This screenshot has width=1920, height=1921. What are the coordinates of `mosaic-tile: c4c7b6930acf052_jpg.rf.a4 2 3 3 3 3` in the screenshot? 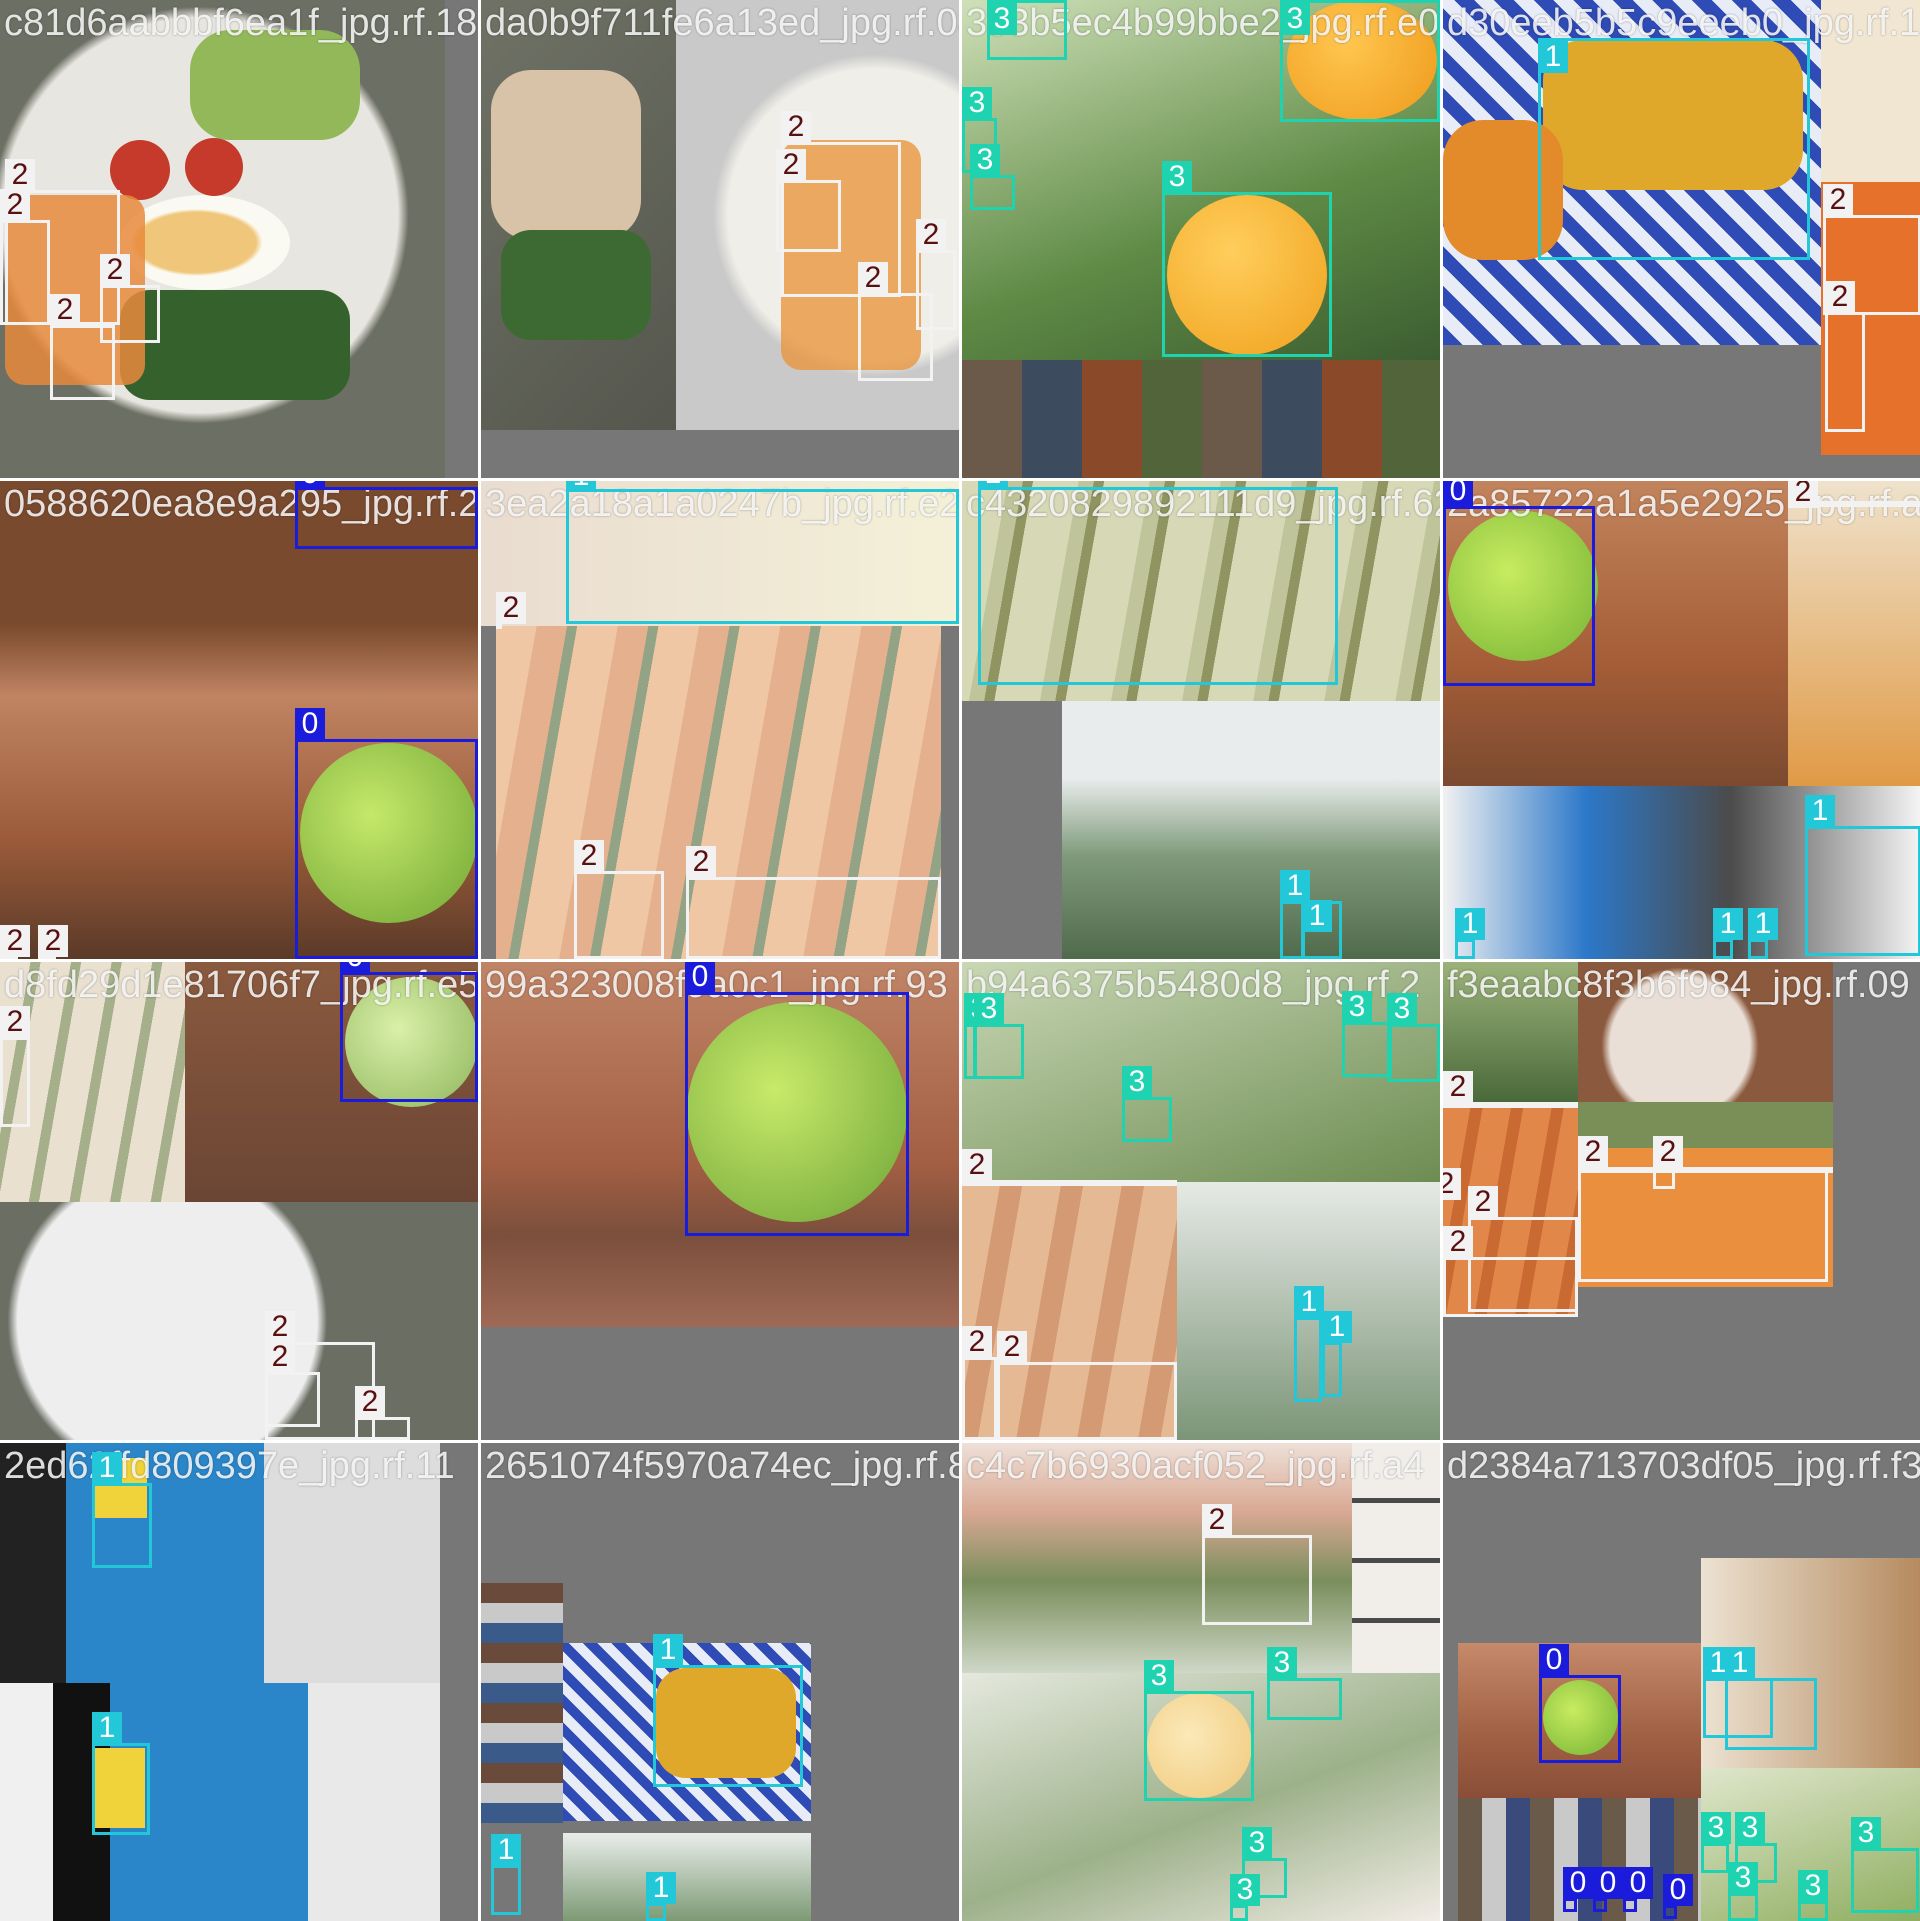 It's located at (1201, 1682).